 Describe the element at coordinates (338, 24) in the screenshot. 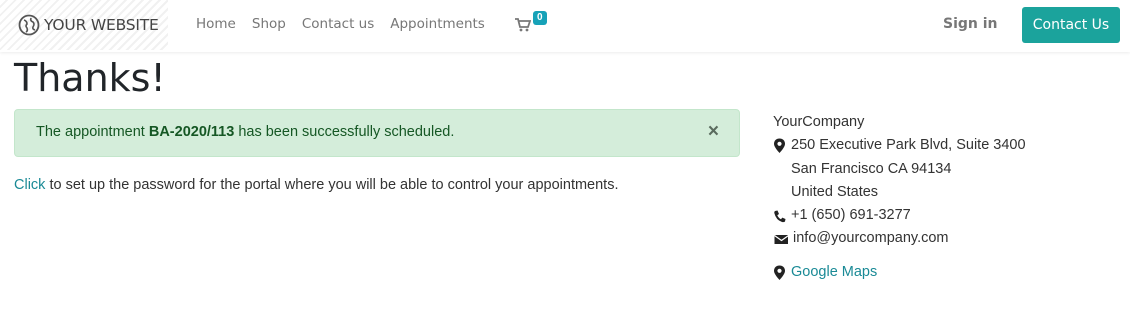

I see `nav-contact-us: Contact us` at that location.